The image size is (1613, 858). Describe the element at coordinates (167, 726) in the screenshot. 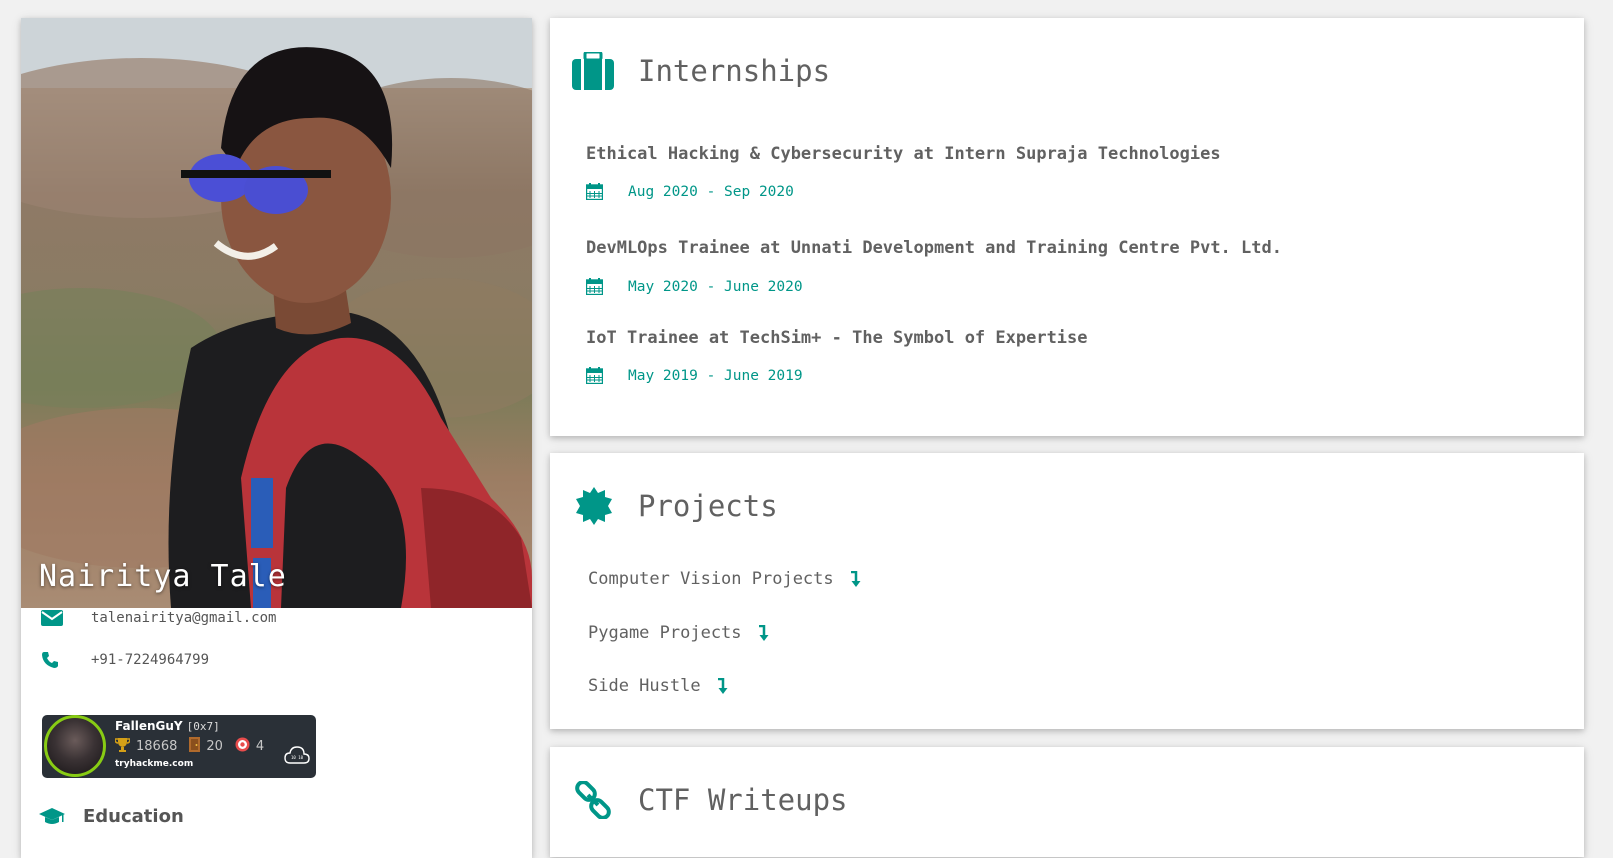

I see `badge-username: FallenGuY [0x7]` at that location.